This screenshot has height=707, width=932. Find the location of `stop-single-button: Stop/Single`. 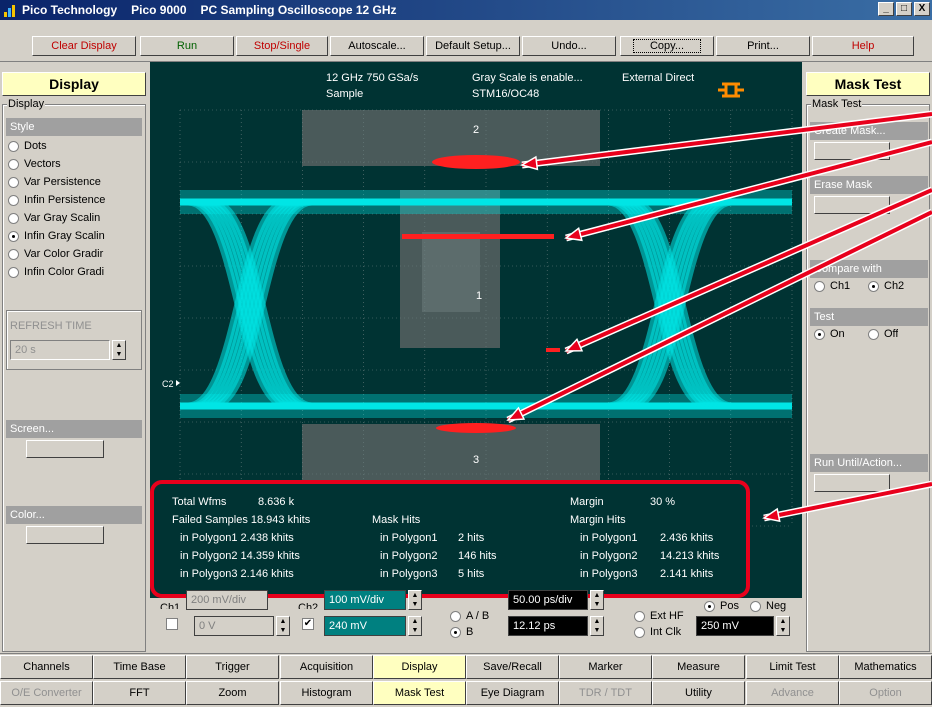

stop-single-button: Stop/Single is located at coordinates (282, 46).